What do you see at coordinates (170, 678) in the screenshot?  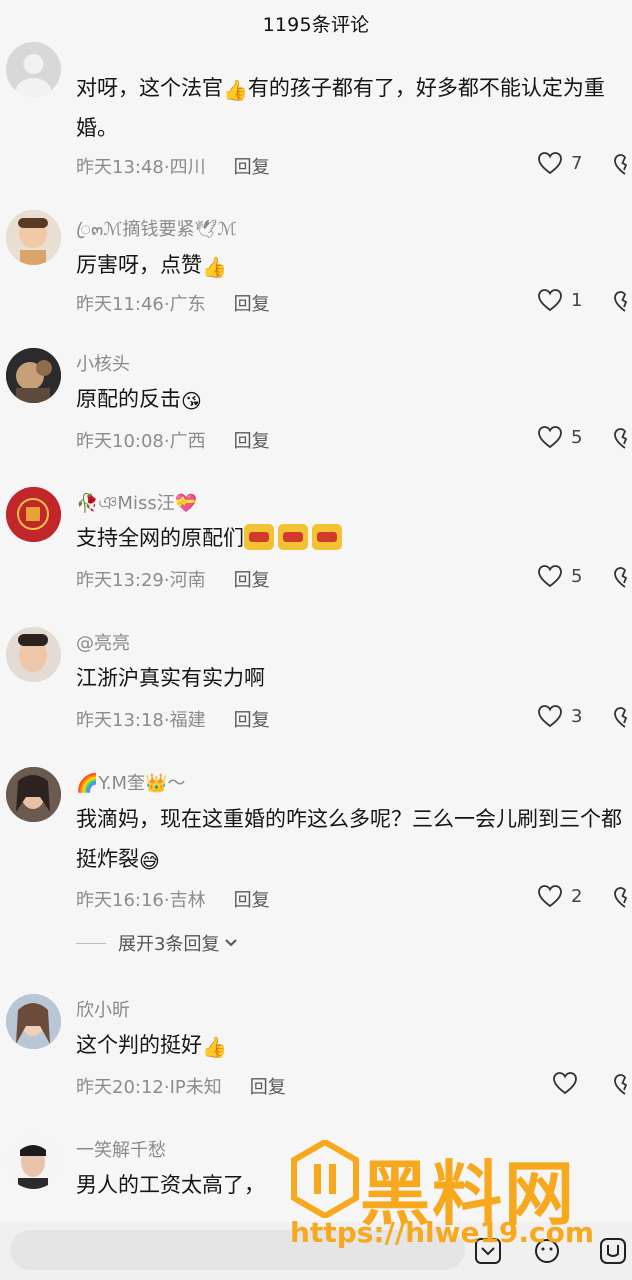 I see `comment-text: 江浙沪真实有实力啊` at bounding box center [170, 678].